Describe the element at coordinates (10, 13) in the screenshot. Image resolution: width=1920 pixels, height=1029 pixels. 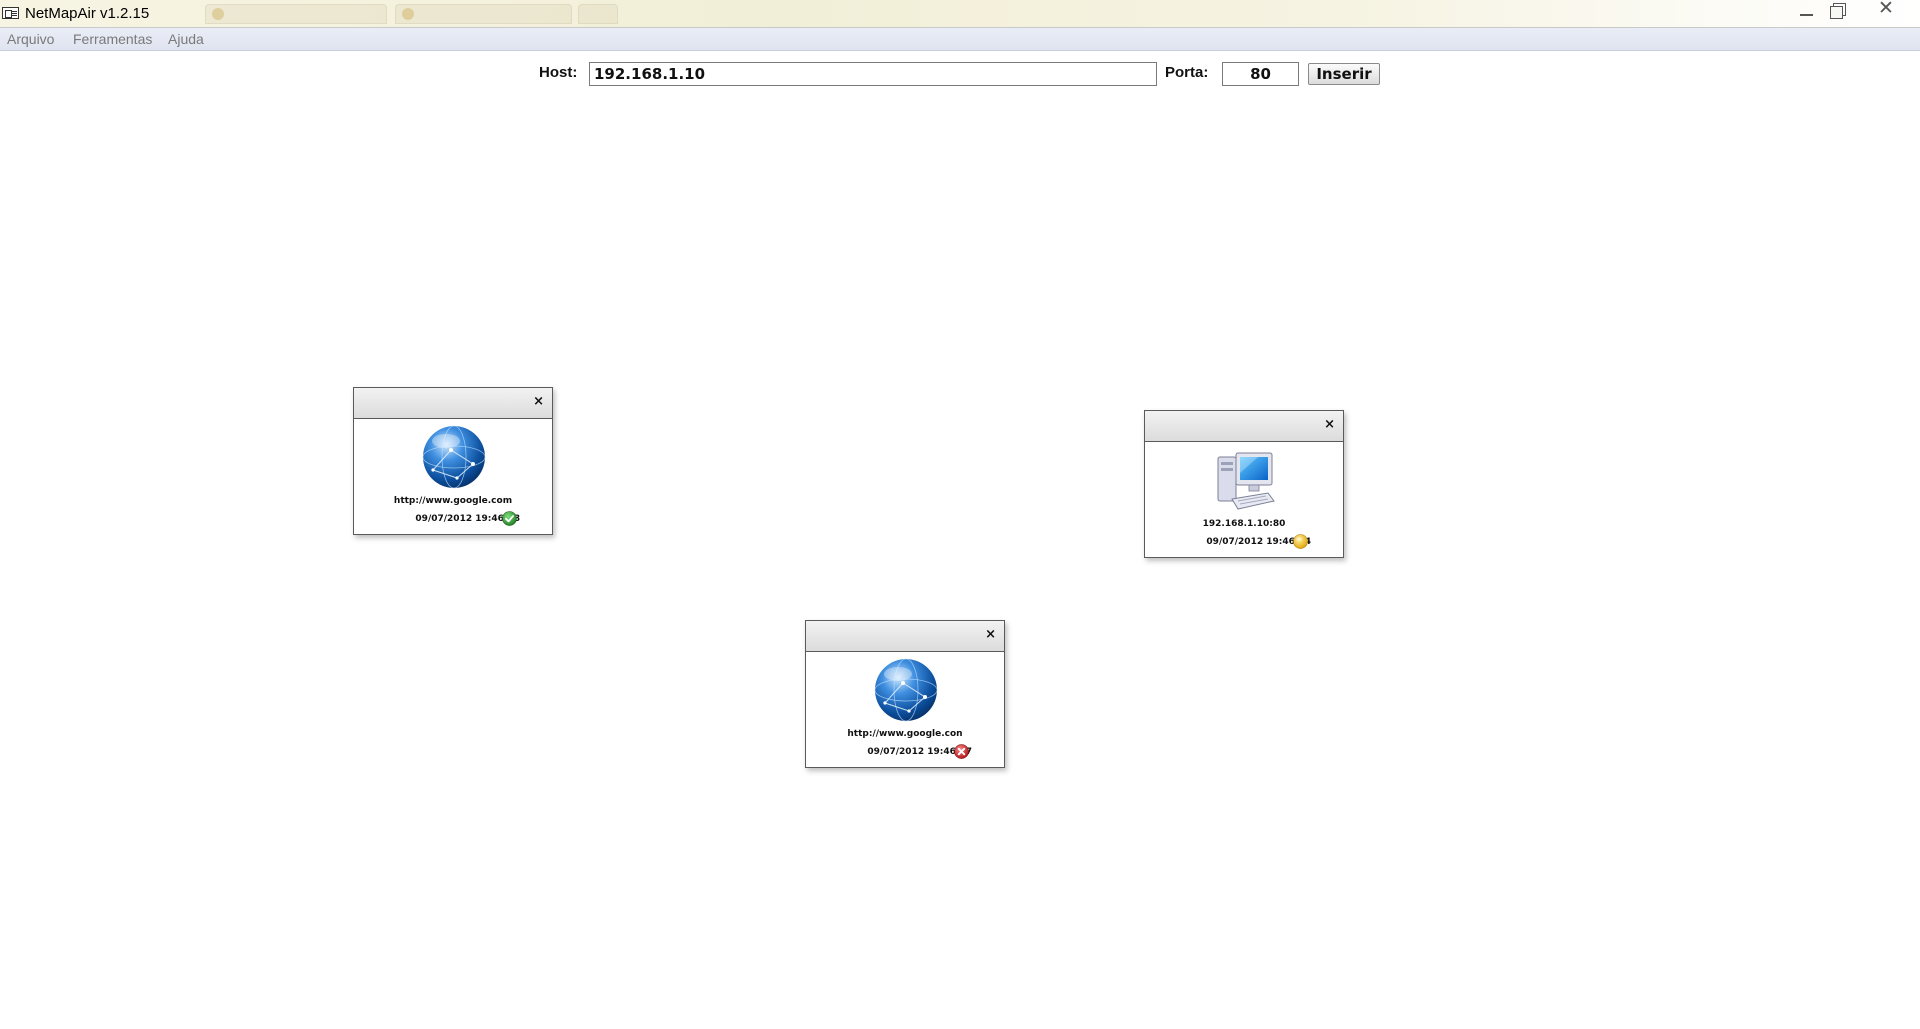
I see `app-icon` at that location.